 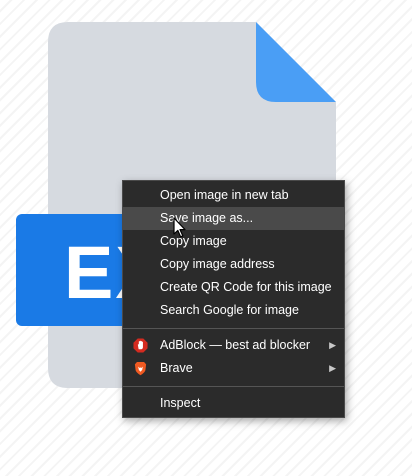 What do you see at coordinates (140, 368) in the screenshot?
I see `brave-lion-icon` at bounding box center [140, 368].